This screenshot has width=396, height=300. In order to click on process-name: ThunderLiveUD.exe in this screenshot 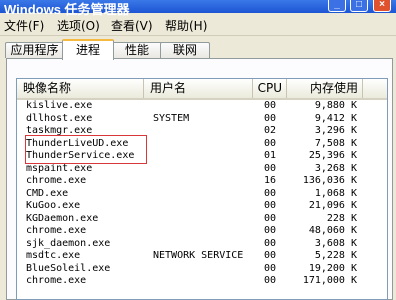, I will do `click(77, 143)`.